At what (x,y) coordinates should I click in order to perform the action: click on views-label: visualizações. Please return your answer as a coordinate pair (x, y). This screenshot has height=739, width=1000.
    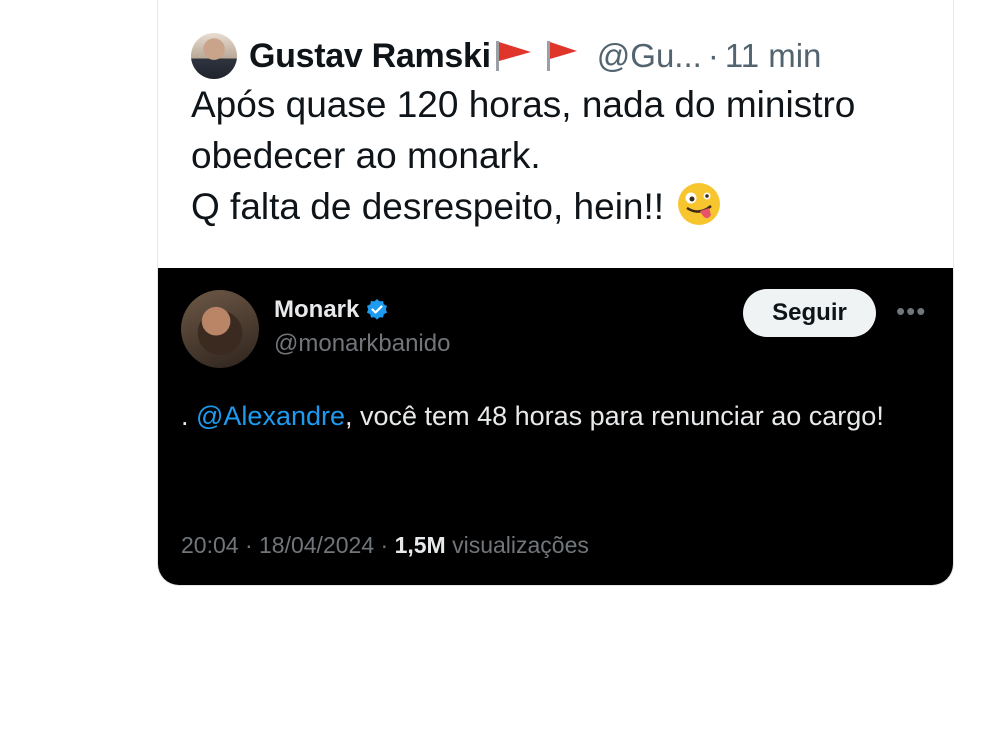
    Looking at the image, I should click on (517, 545).